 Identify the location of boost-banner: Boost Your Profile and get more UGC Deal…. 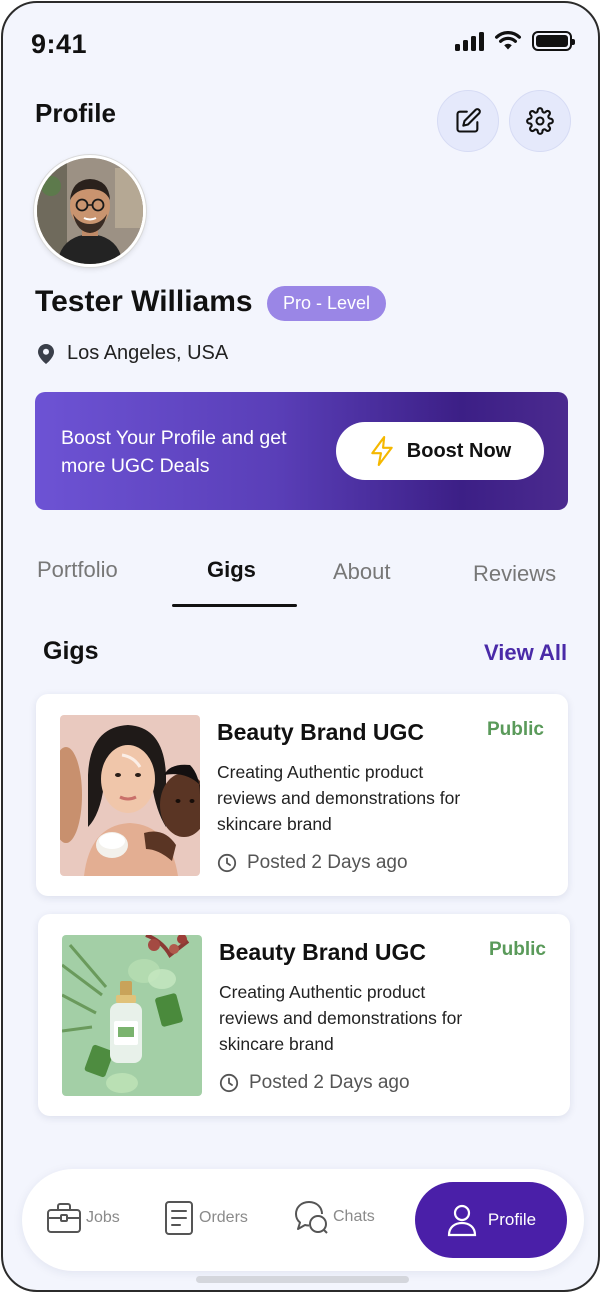
(301, 451).